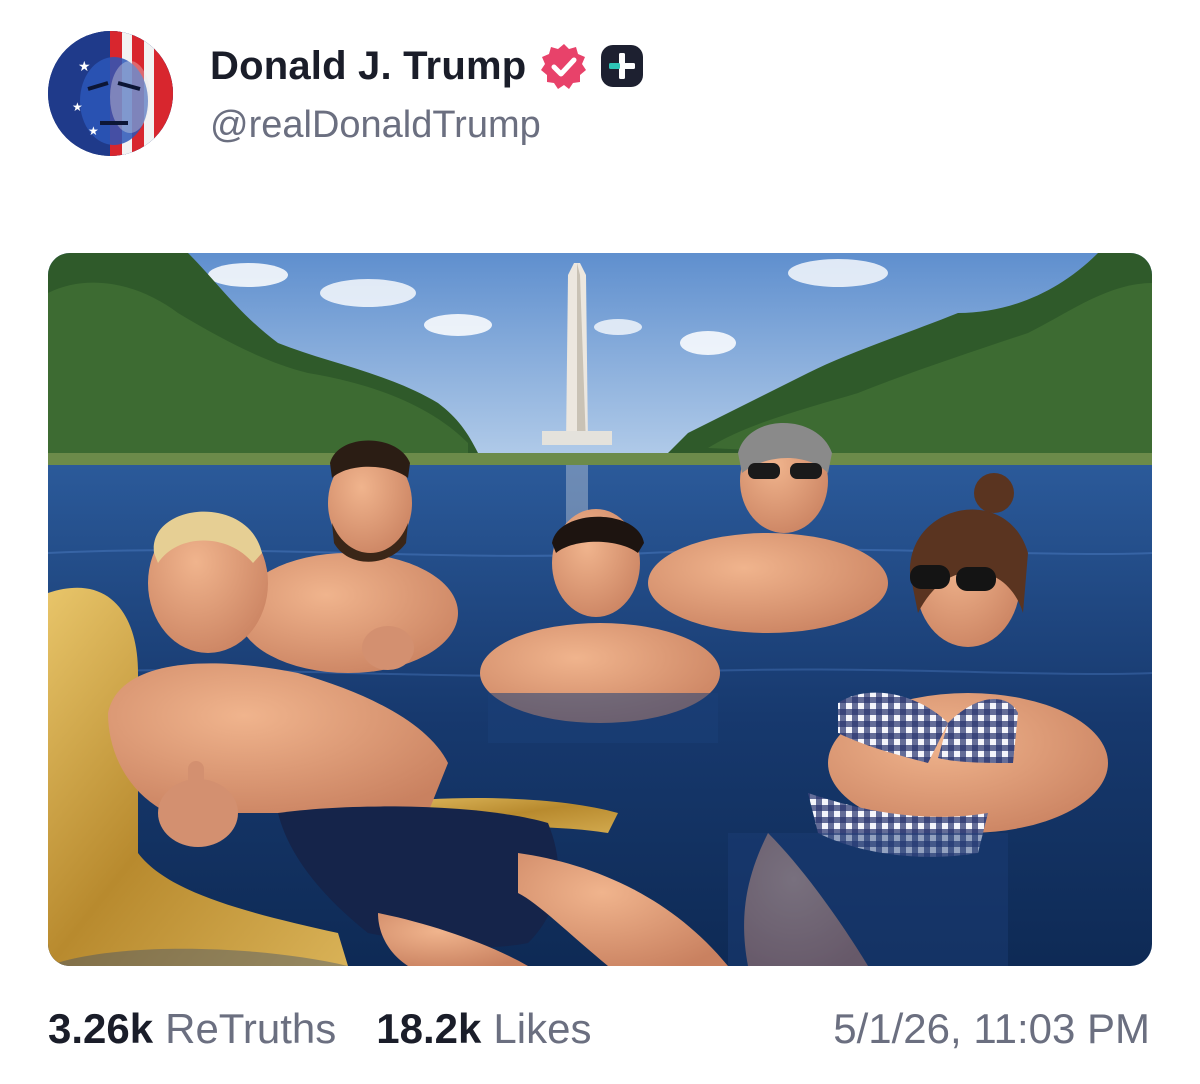 The width and height of the screenshot is (1200, 1084). I want to click on display-name: Donald J. Trump, so click(368, 66).